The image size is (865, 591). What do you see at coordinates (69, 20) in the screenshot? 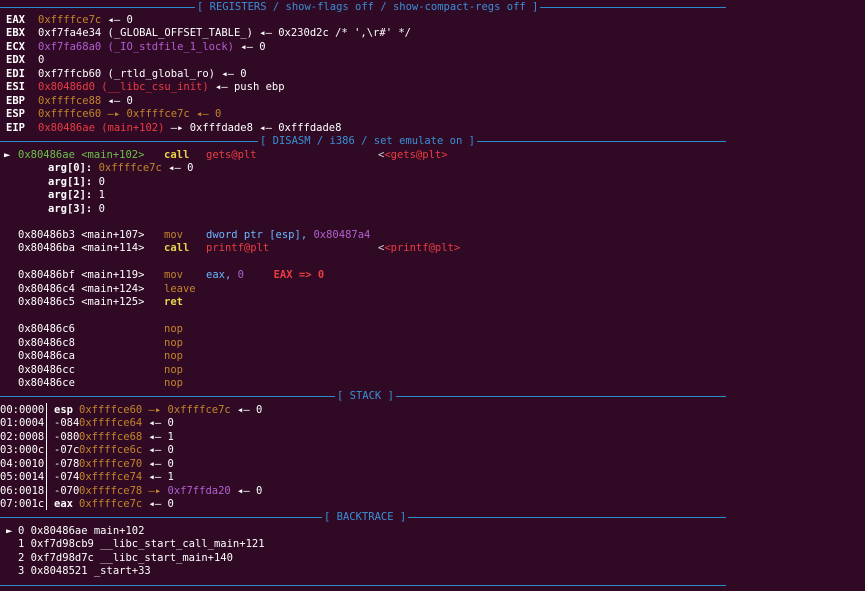
I see `register-eax: EAX 0xffffce7c ◂— 0` at bounding box center [69, 20].